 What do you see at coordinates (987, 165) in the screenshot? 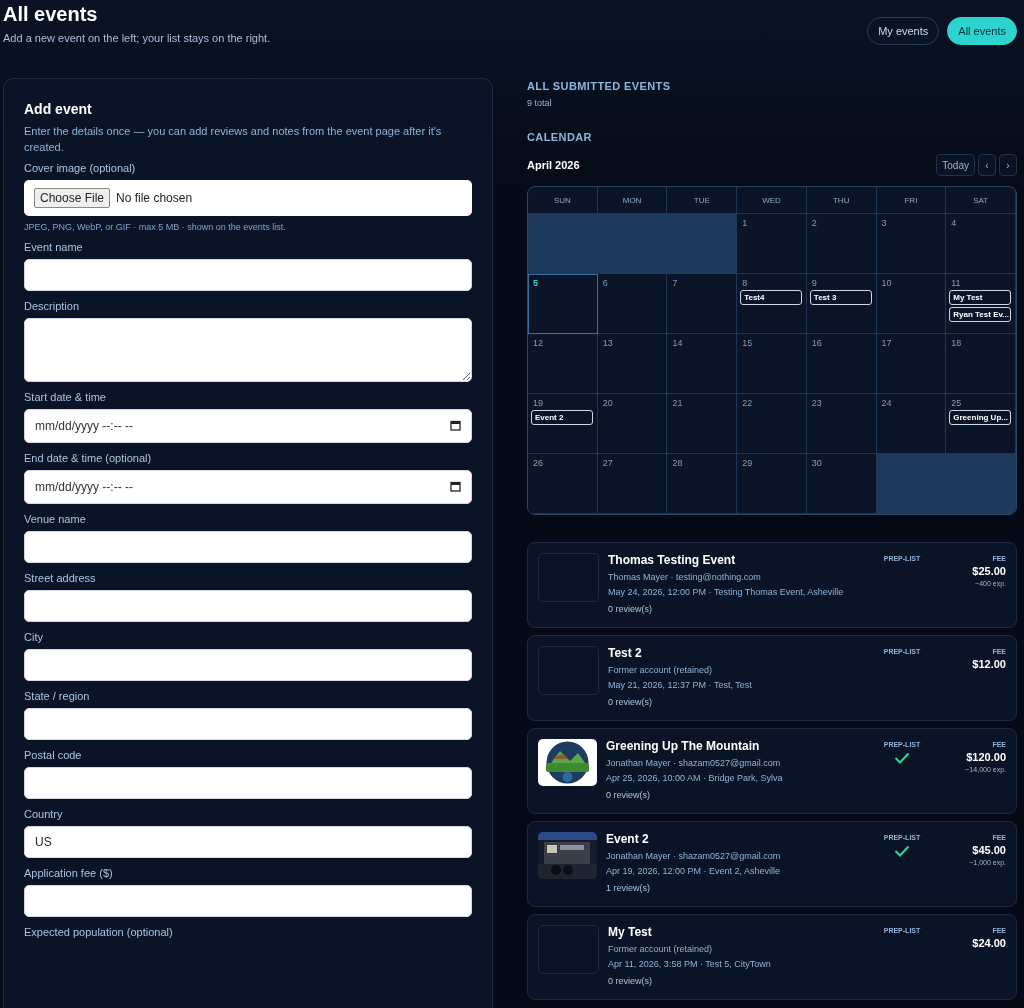
I see `previous-month-button: ‹` at bounding box center [987, 165].